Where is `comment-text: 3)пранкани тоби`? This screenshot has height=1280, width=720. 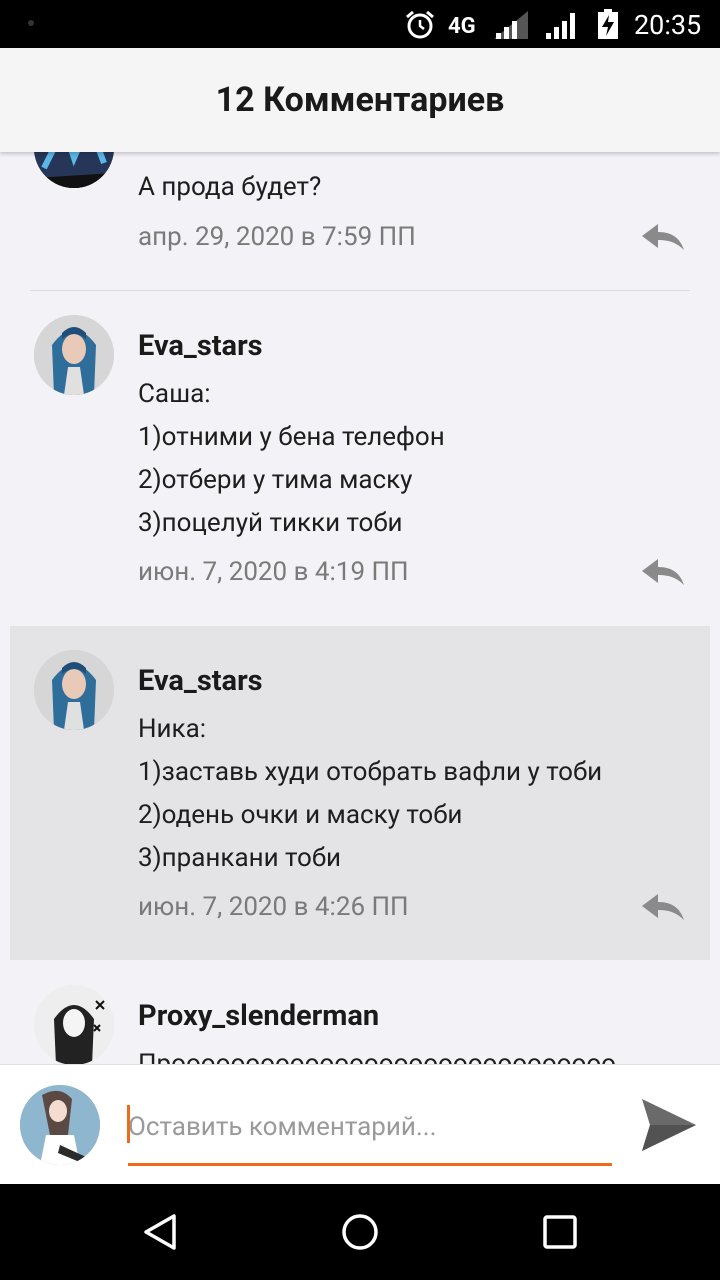
comment-text: 3)пранкани тоби is located at coordinates (240, 858).